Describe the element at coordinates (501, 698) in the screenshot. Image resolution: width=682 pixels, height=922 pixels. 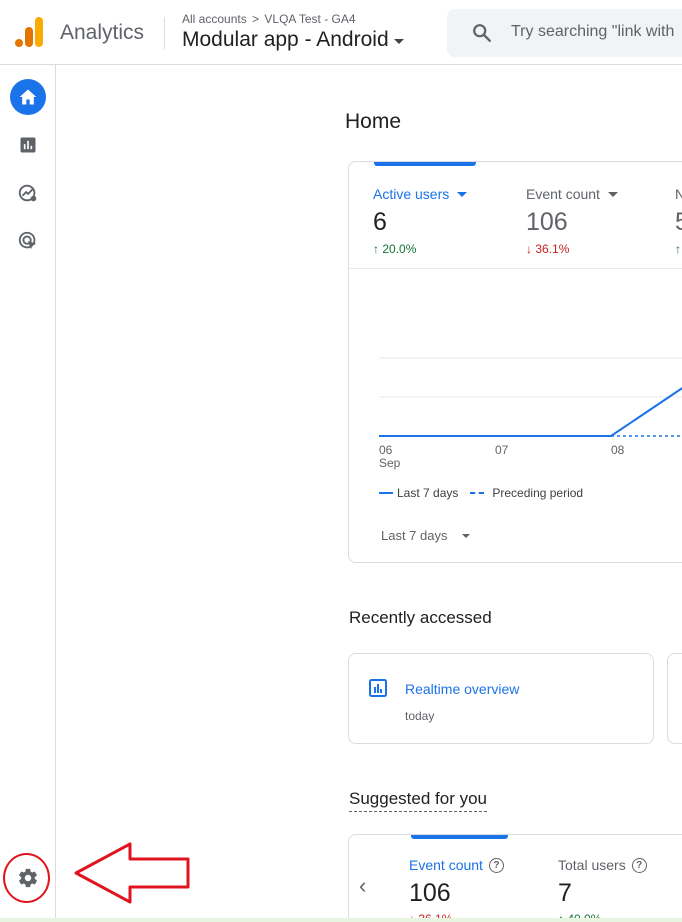
I see `recent-item-card: Realtime overview today` at that location.